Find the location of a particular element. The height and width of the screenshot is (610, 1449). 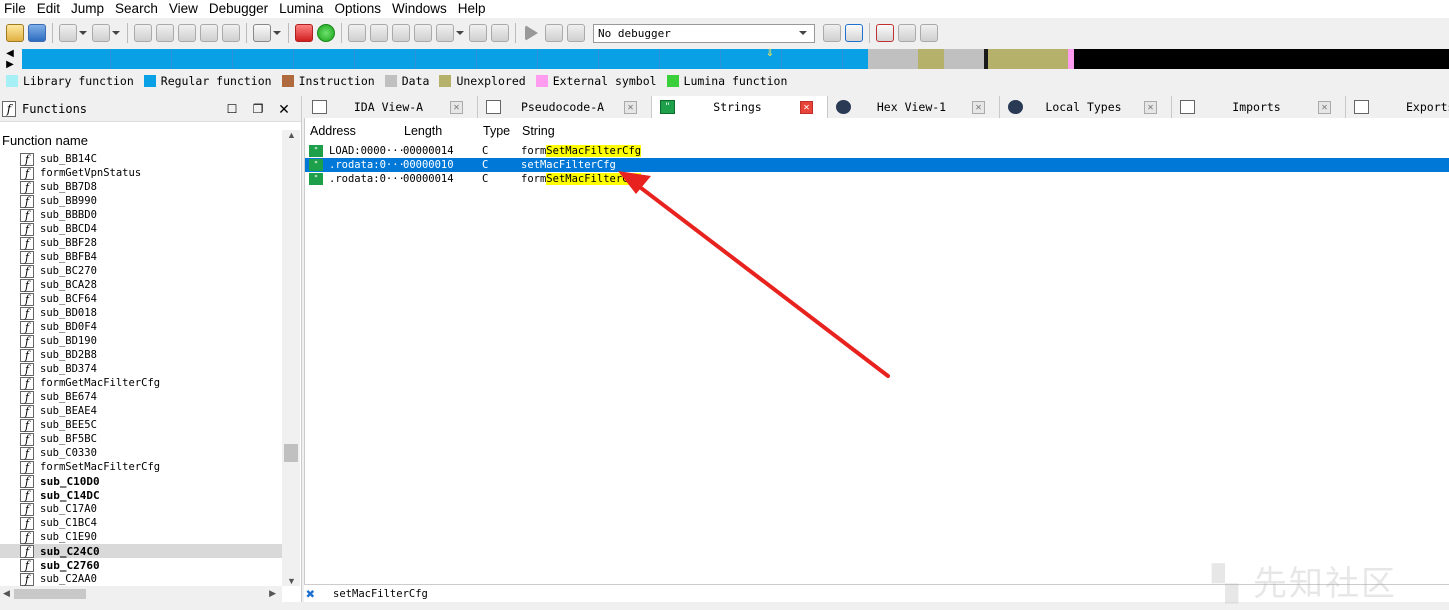

menu-search: Search is located at coordinates (138, 9).